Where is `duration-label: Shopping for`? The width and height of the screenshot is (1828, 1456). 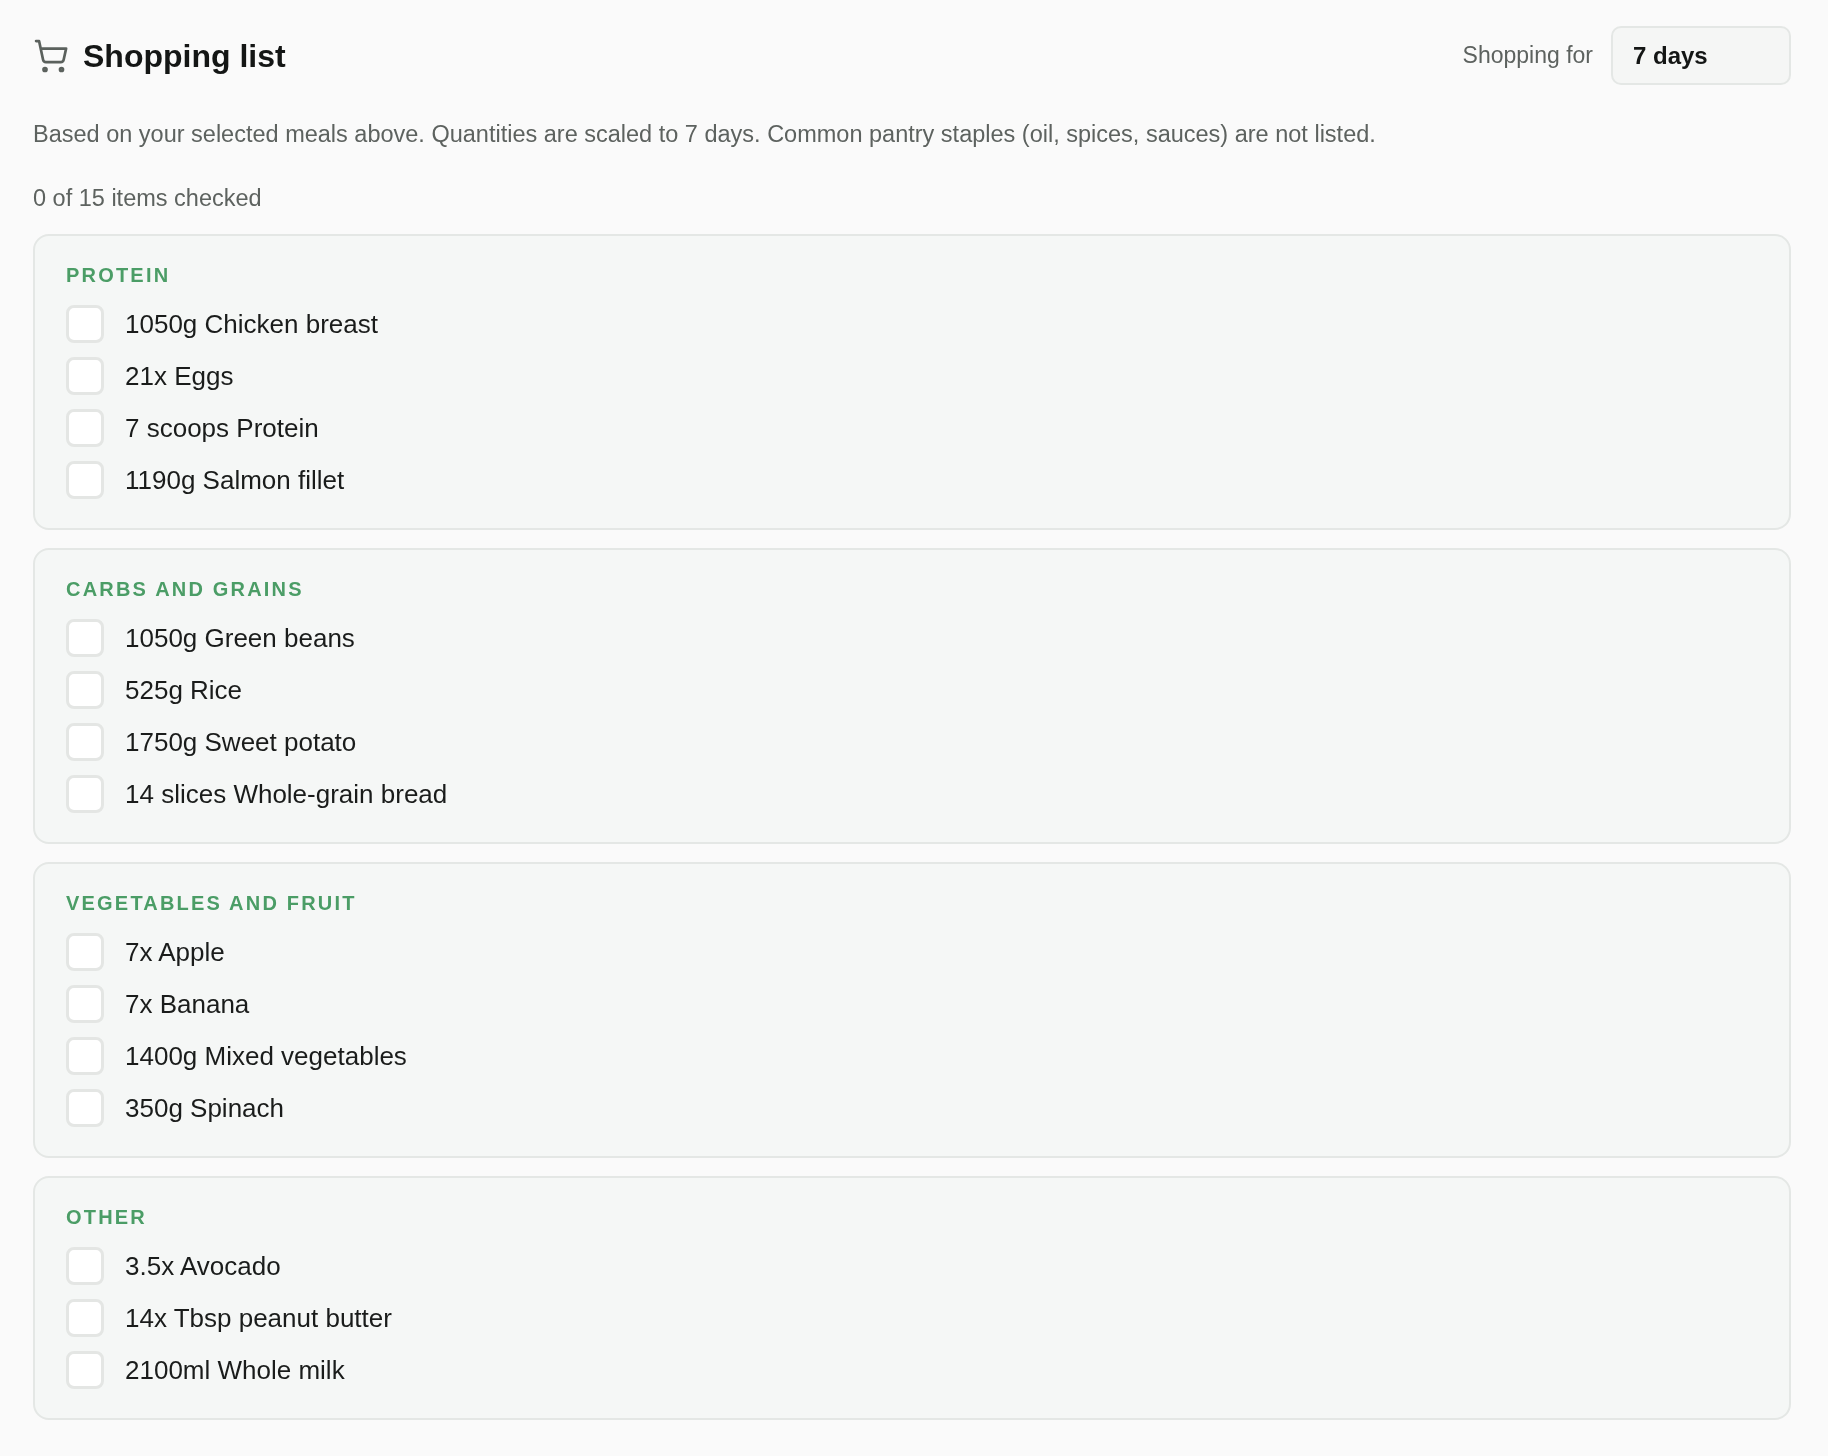 duration-label: Shopping for is located at coordinates (1527, 55).